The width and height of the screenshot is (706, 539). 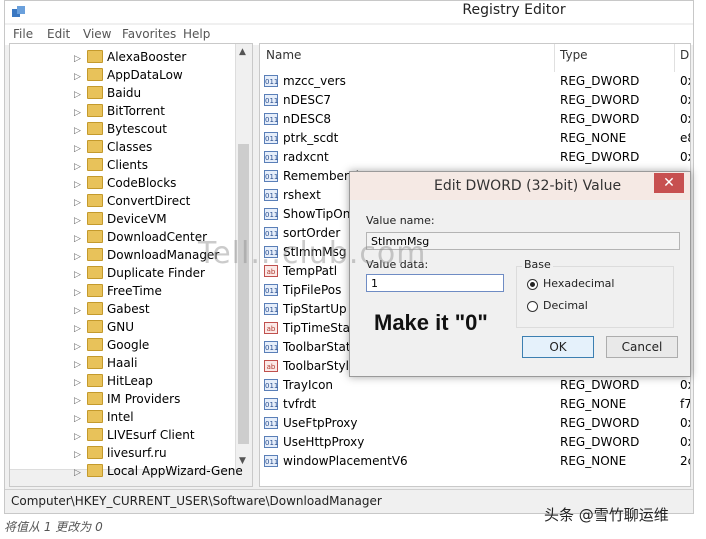 What do you see at coordinates (320, 214) in the screenshot?
I see `value-name: ShowTipOnF` at bounding box center [320, 214].